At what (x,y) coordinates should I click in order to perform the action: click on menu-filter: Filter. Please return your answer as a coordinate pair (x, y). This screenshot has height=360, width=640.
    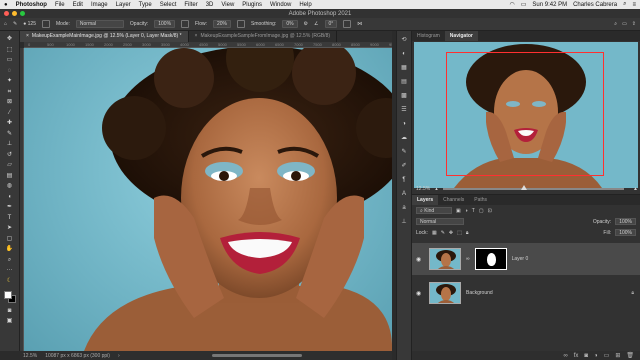
    Looking at the image, I should click on (190, 5).